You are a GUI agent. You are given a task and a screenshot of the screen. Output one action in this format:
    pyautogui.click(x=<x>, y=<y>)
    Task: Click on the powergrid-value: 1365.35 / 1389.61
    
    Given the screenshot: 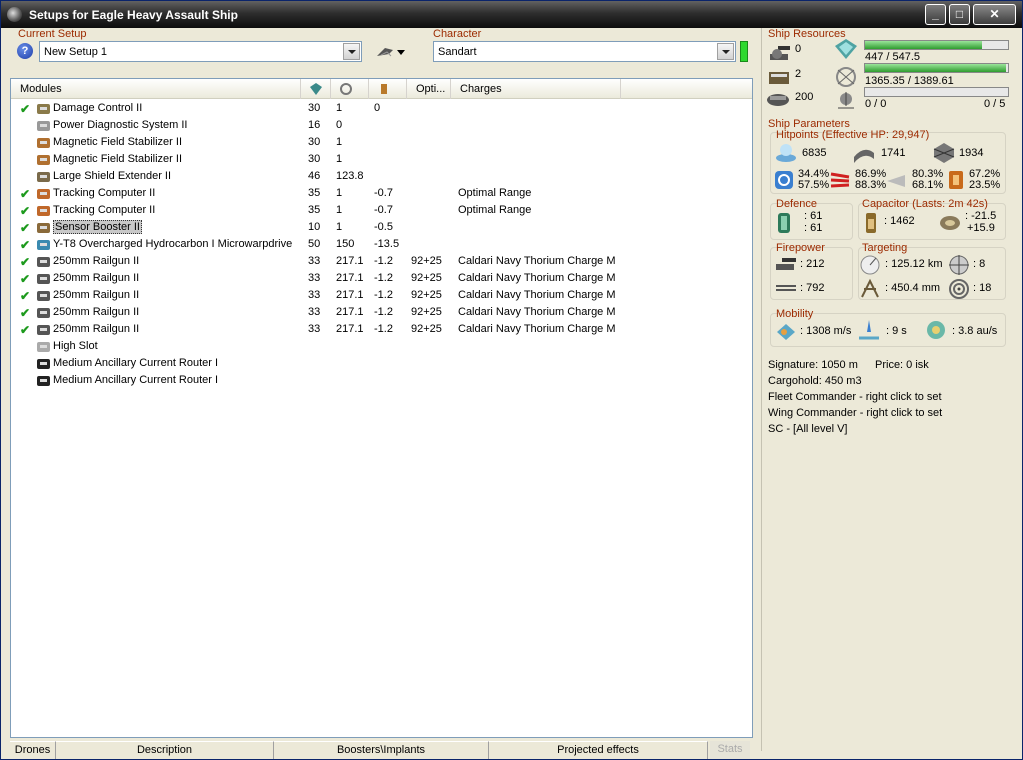 What is the action you would take?
    pyautogui.click(x=909, y=81)
    